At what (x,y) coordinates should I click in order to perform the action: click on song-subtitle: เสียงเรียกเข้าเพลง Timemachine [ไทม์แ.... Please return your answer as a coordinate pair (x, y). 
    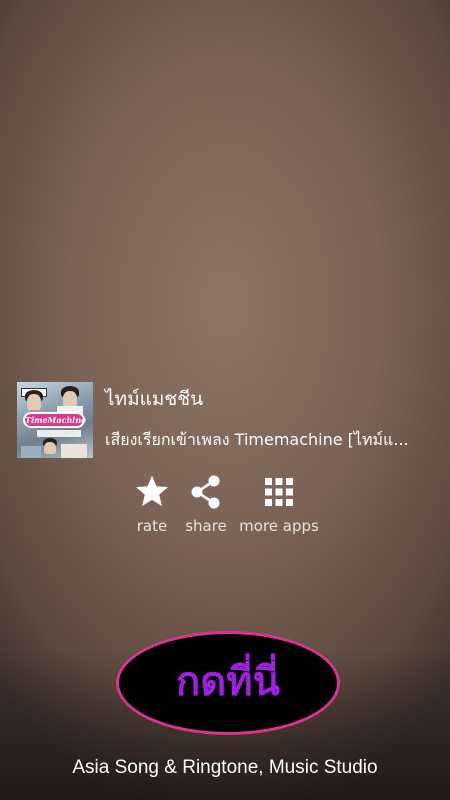
    Looking at the image, I should click on (257, 439).